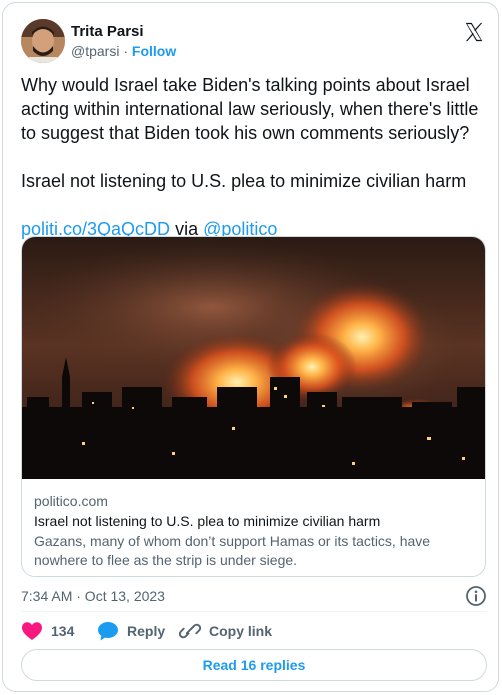  I want to click on author-handle-row: @tparsi · Follow, so click(123, 51).